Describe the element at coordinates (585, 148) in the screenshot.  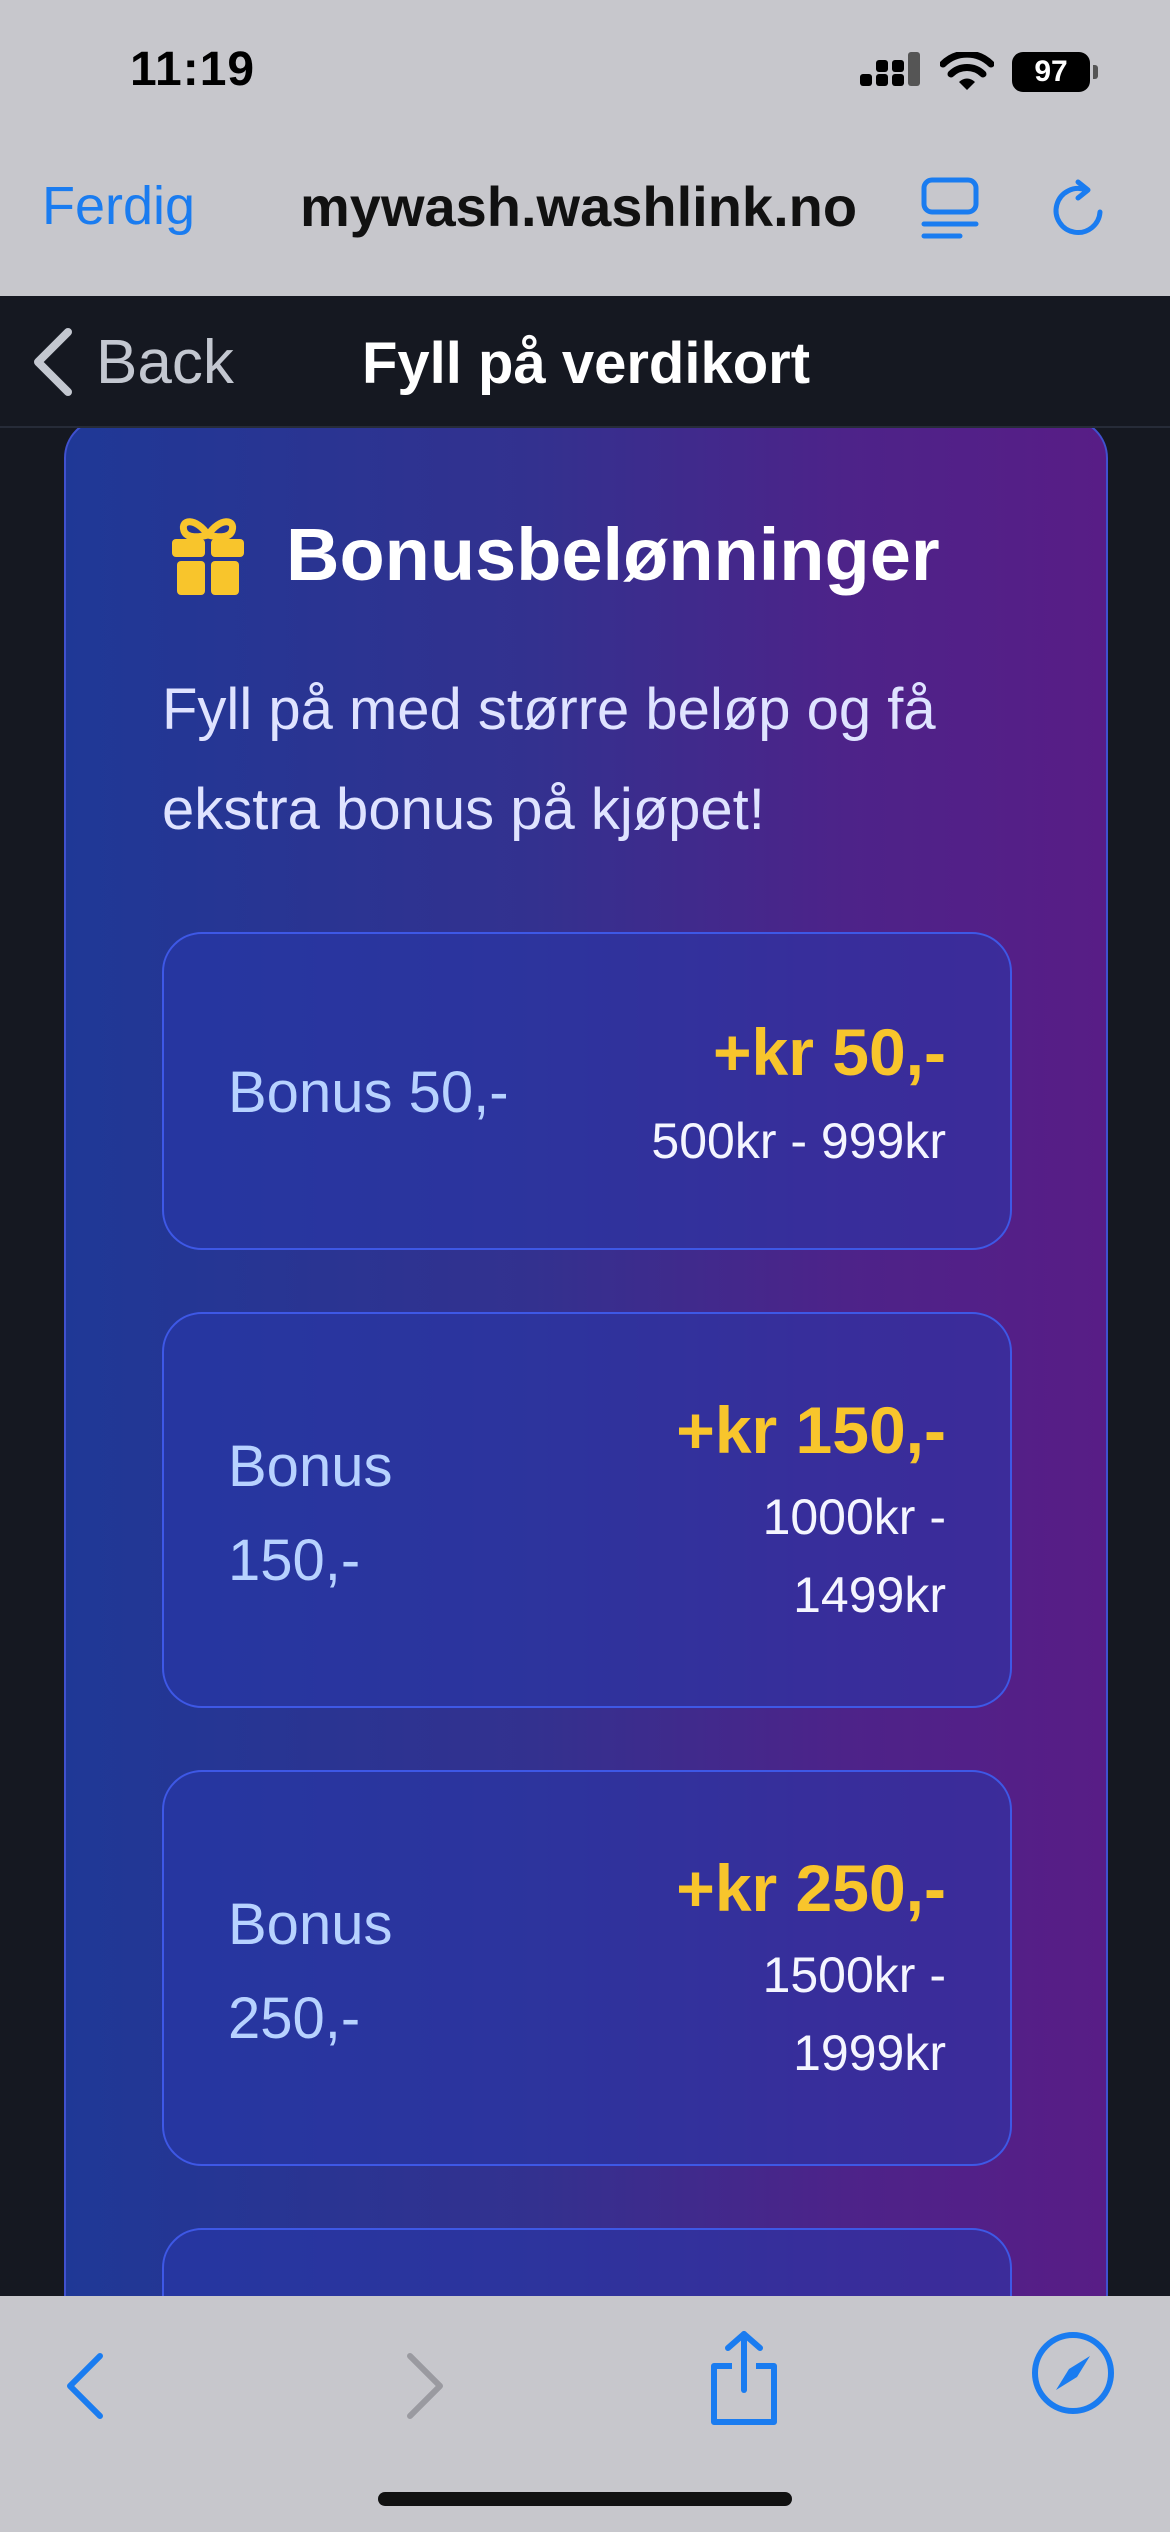
I see `browser-chrome: 11:19 97 Ferdig mywash.washlink.no` at that location.